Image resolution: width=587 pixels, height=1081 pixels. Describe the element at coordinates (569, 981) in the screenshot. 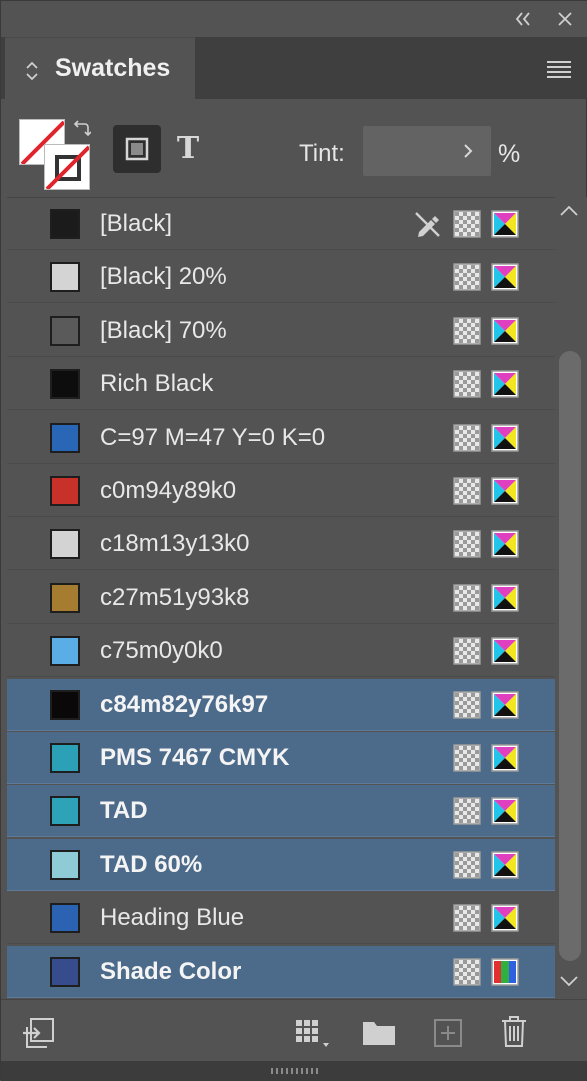

I see `chevron-down-icon` at that location.